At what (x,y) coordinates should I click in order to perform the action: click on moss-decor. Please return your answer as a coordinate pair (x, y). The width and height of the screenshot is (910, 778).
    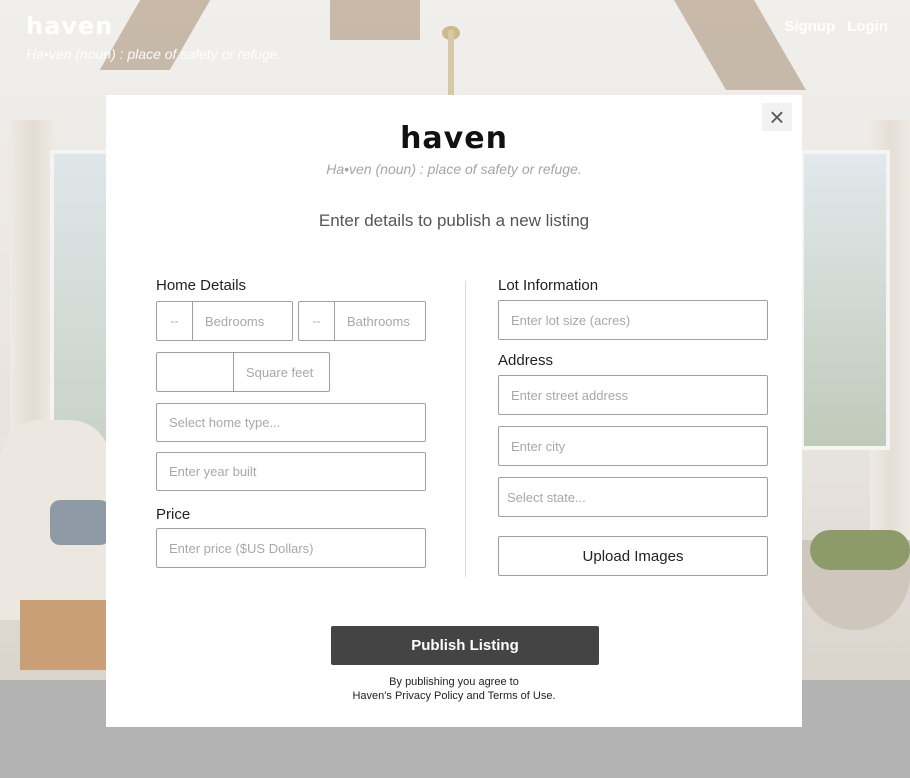
    Looking at the image, I should click on (860, 550).